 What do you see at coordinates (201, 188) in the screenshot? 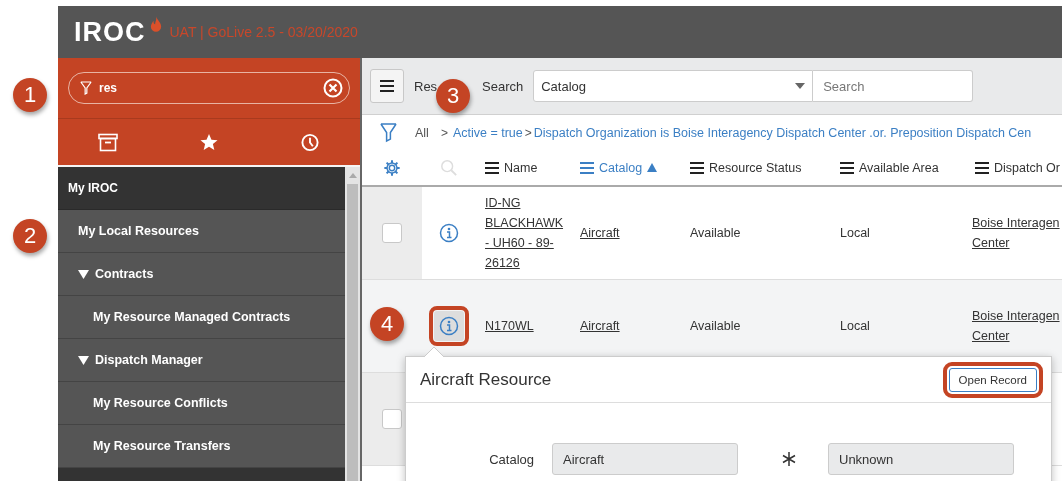
I see `menu-section-title: My IROC` at bounding box center [201, 188].